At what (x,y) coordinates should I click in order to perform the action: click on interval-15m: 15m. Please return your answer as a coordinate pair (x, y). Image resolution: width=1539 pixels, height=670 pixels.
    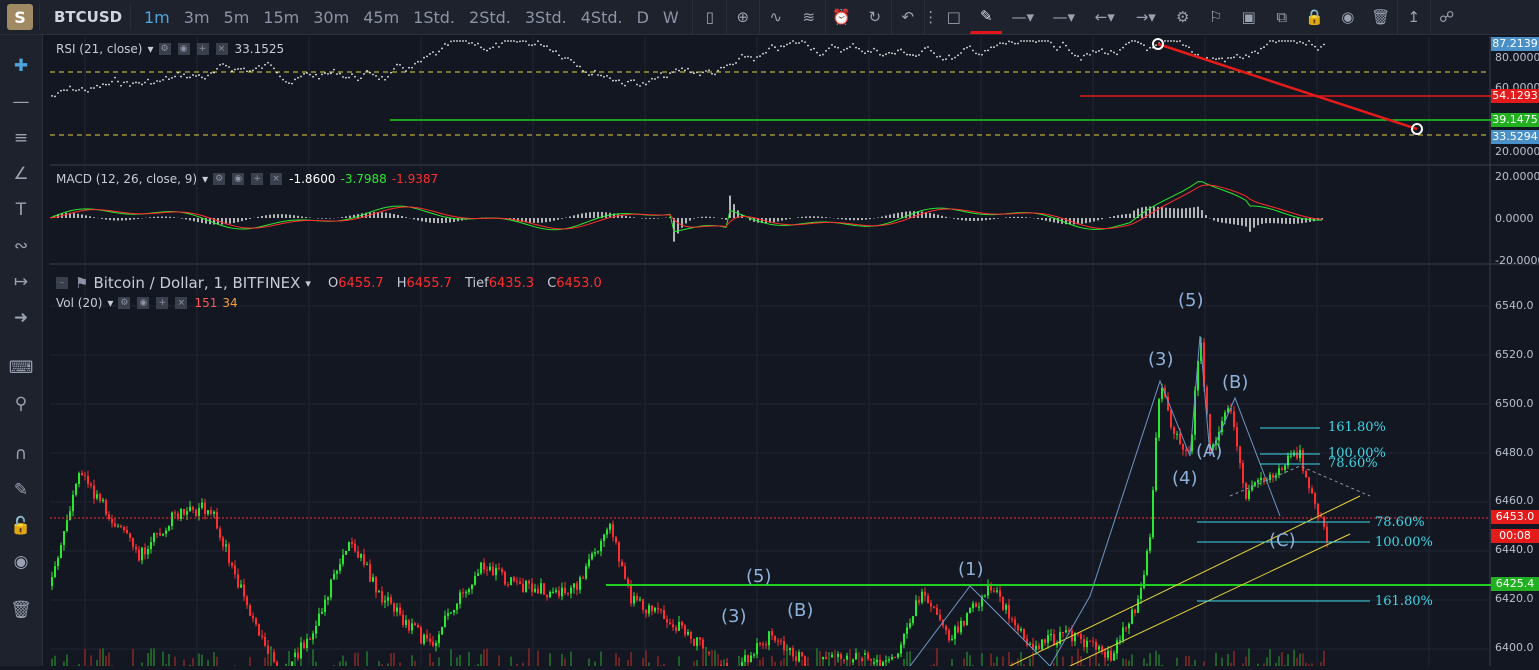
    Looking at the image, I should click on (281, 17).